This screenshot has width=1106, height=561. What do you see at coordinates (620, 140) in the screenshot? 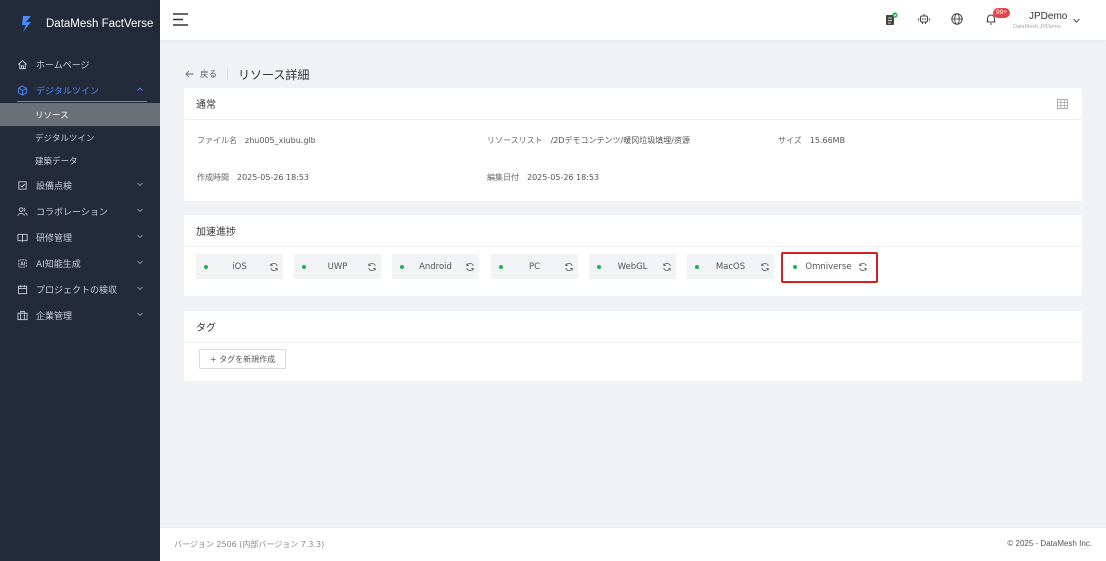
I see `resource-list-value: /2Dデモコンテンツ/暖冈垃圾填埋/资源` at bounding box center [620, 140].